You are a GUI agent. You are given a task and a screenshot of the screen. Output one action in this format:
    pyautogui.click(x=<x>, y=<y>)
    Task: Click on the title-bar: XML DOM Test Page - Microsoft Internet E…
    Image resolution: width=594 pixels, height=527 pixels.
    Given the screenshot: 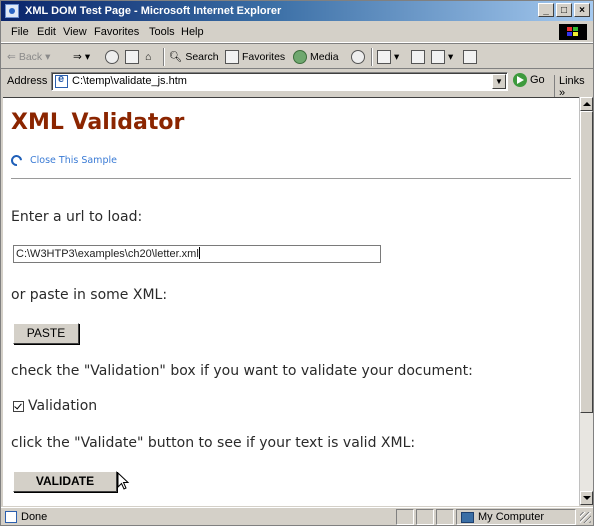 What is the action you would take?
    pyautogui.click(x=297, y=11)
    